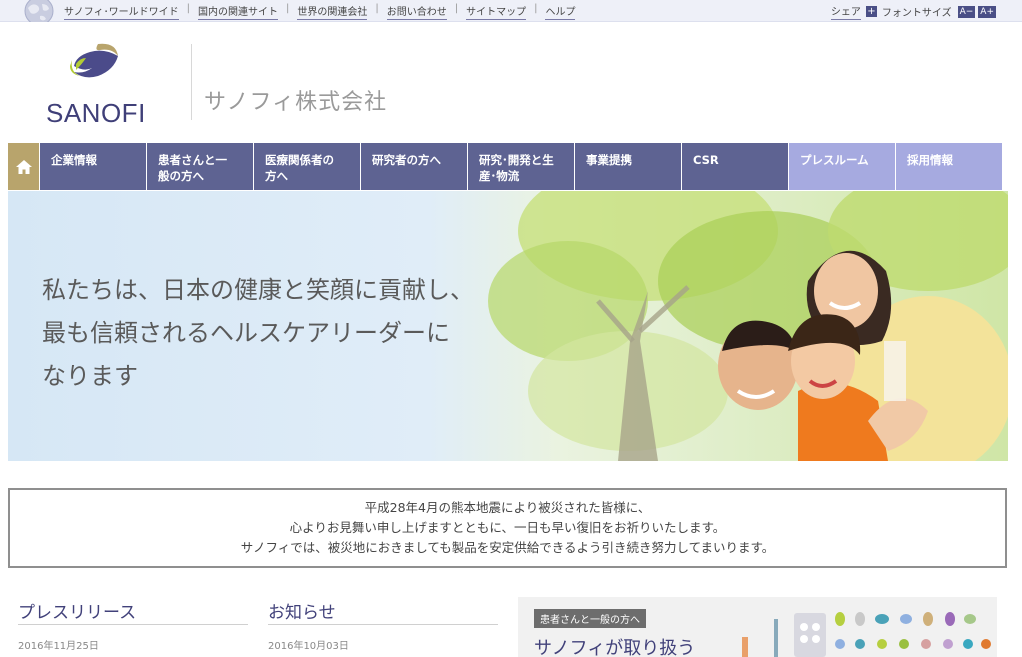  What do you see at coordinates (966, 11) in the screenshot?
I see `font-smaller-button: A−` at bounding box center [966, 11].